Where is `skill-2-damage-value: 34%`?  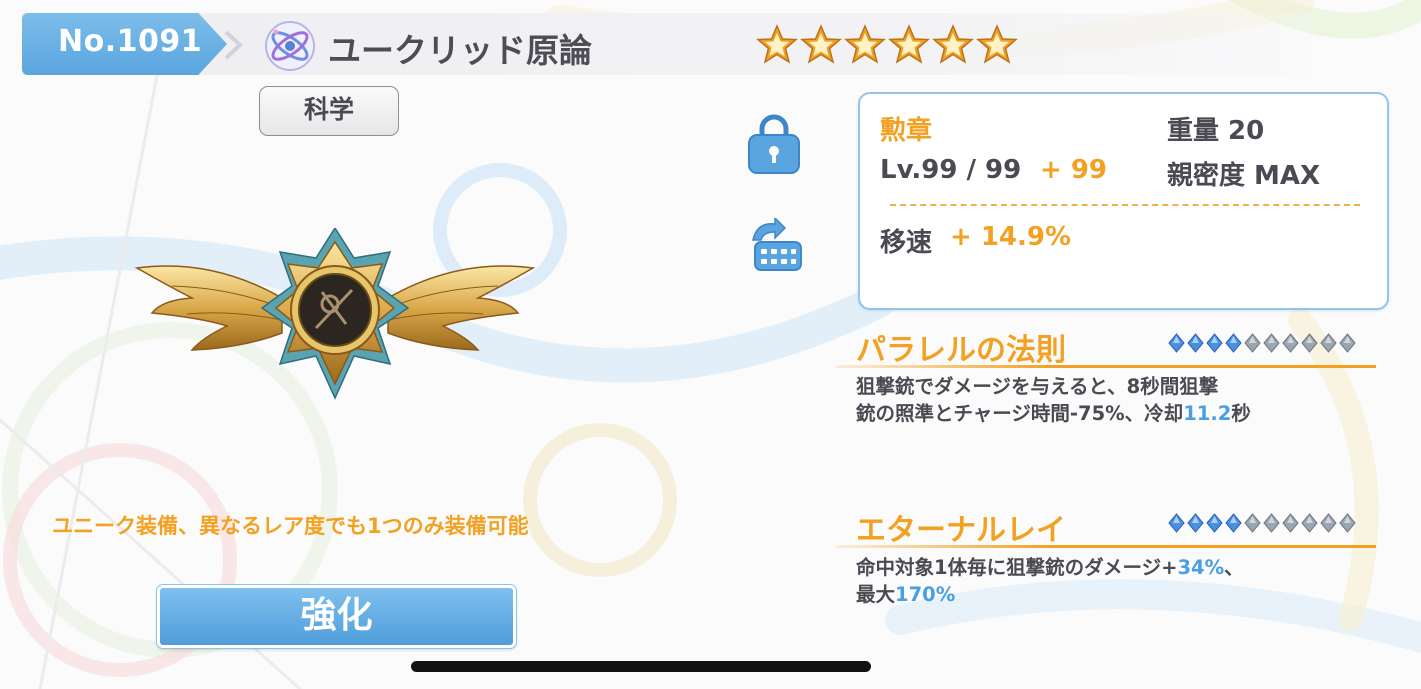 skill-2-damage-value: 34% is located at coordinates (1201, 567).